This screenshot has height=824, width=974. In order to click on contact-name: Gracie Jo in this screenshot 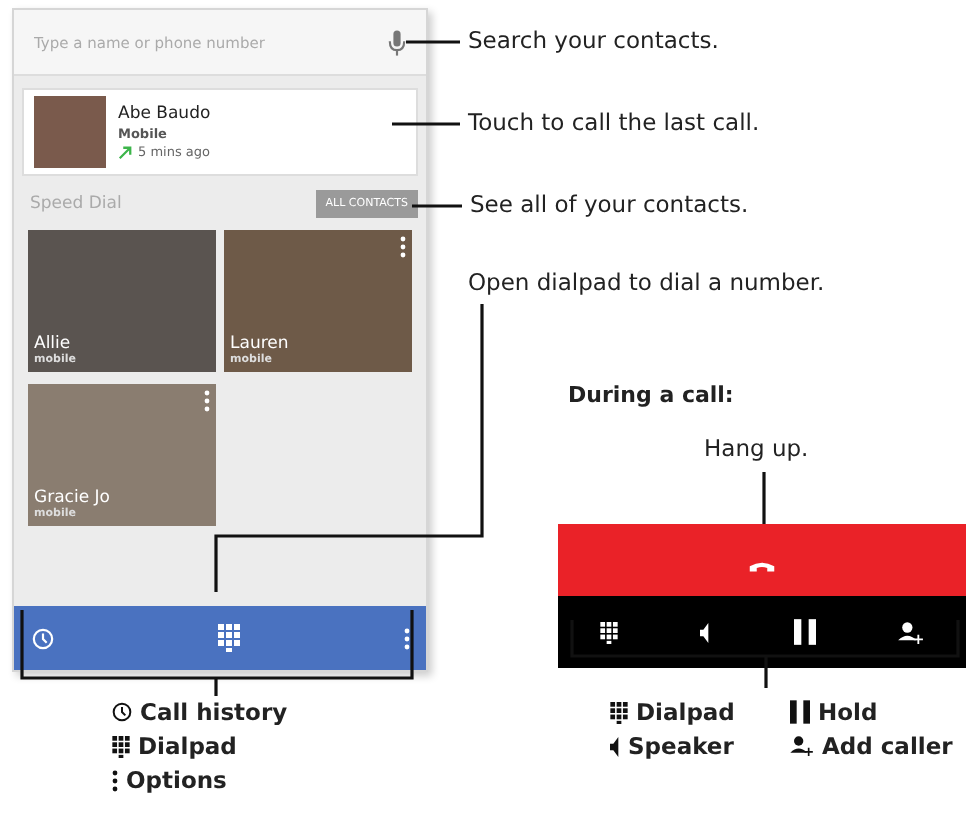, I will do `click(73, 498)`.